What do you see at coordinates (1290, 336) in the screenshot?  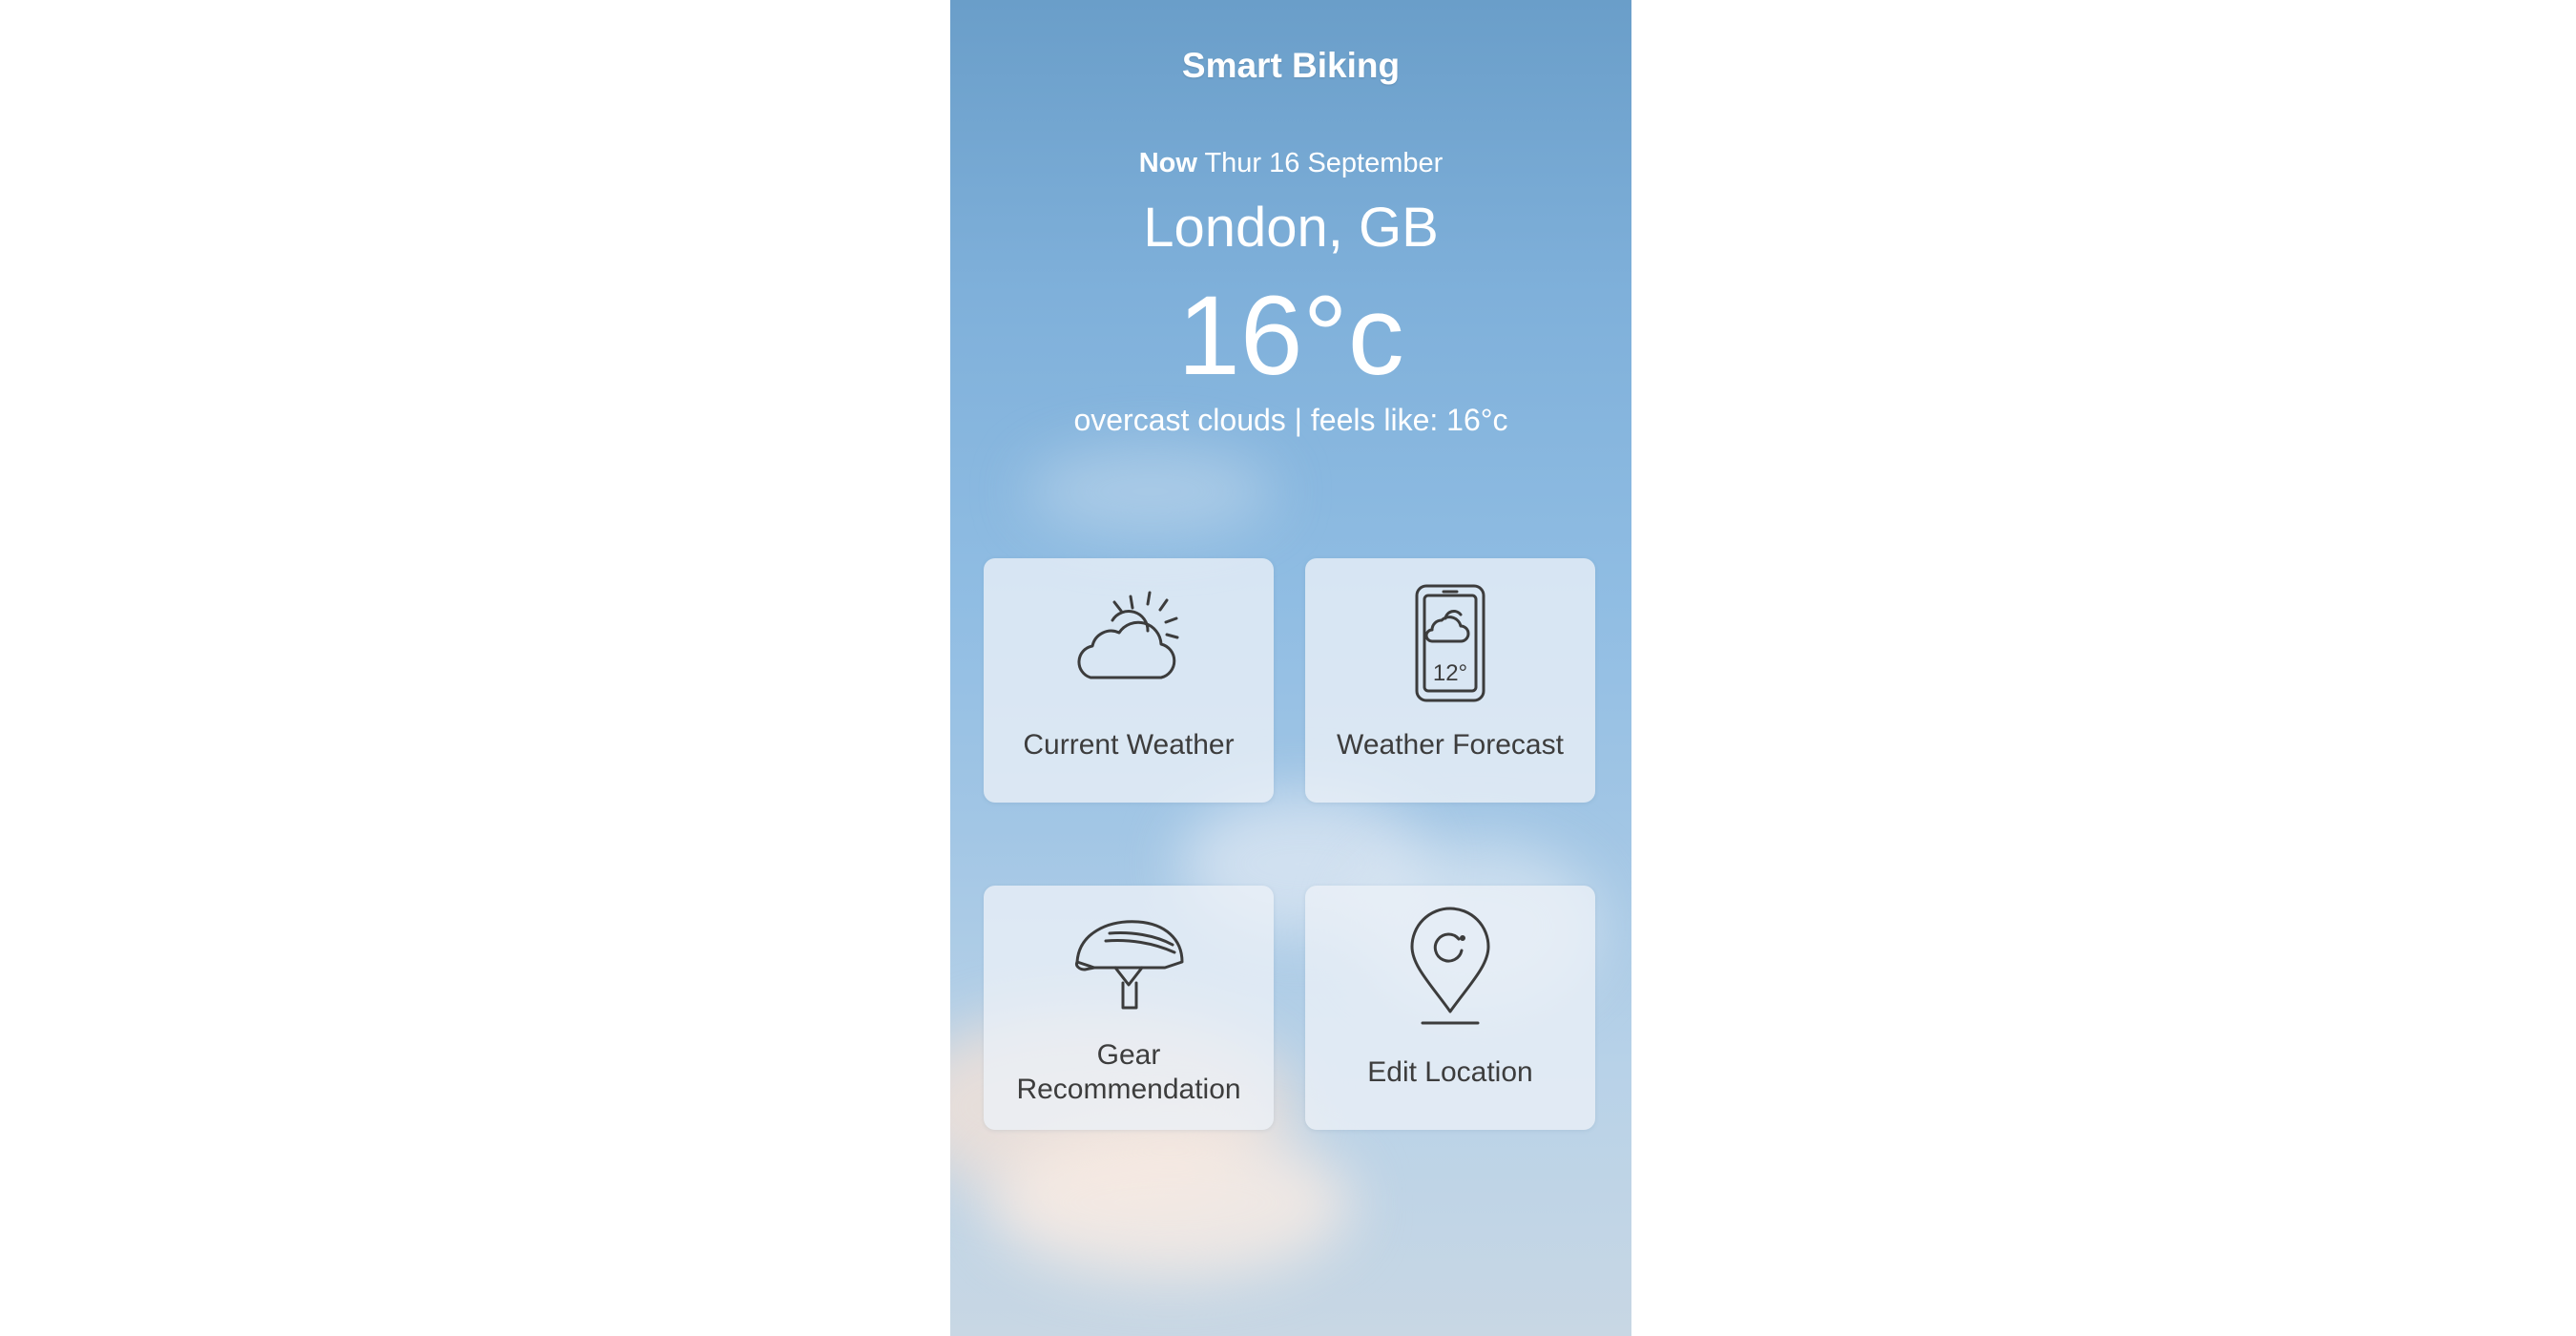 I see `temperature: 16°c` at bounding box center [1290, 336].